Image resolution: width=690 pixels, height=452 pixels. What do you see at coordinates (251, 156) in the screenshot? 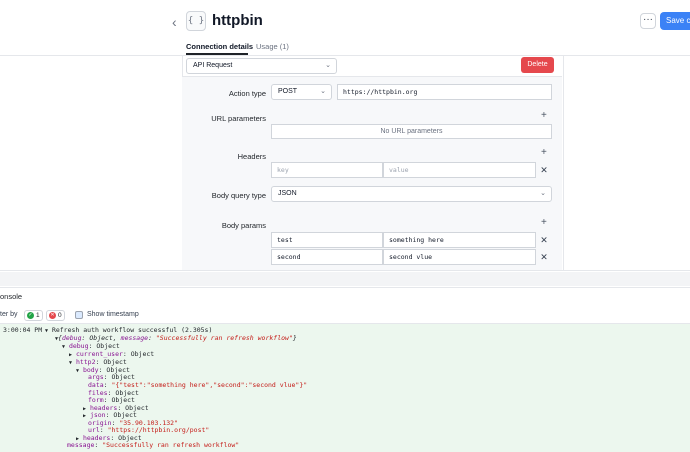
I see `headers-label: Headers` at bounding box center [251, 156].